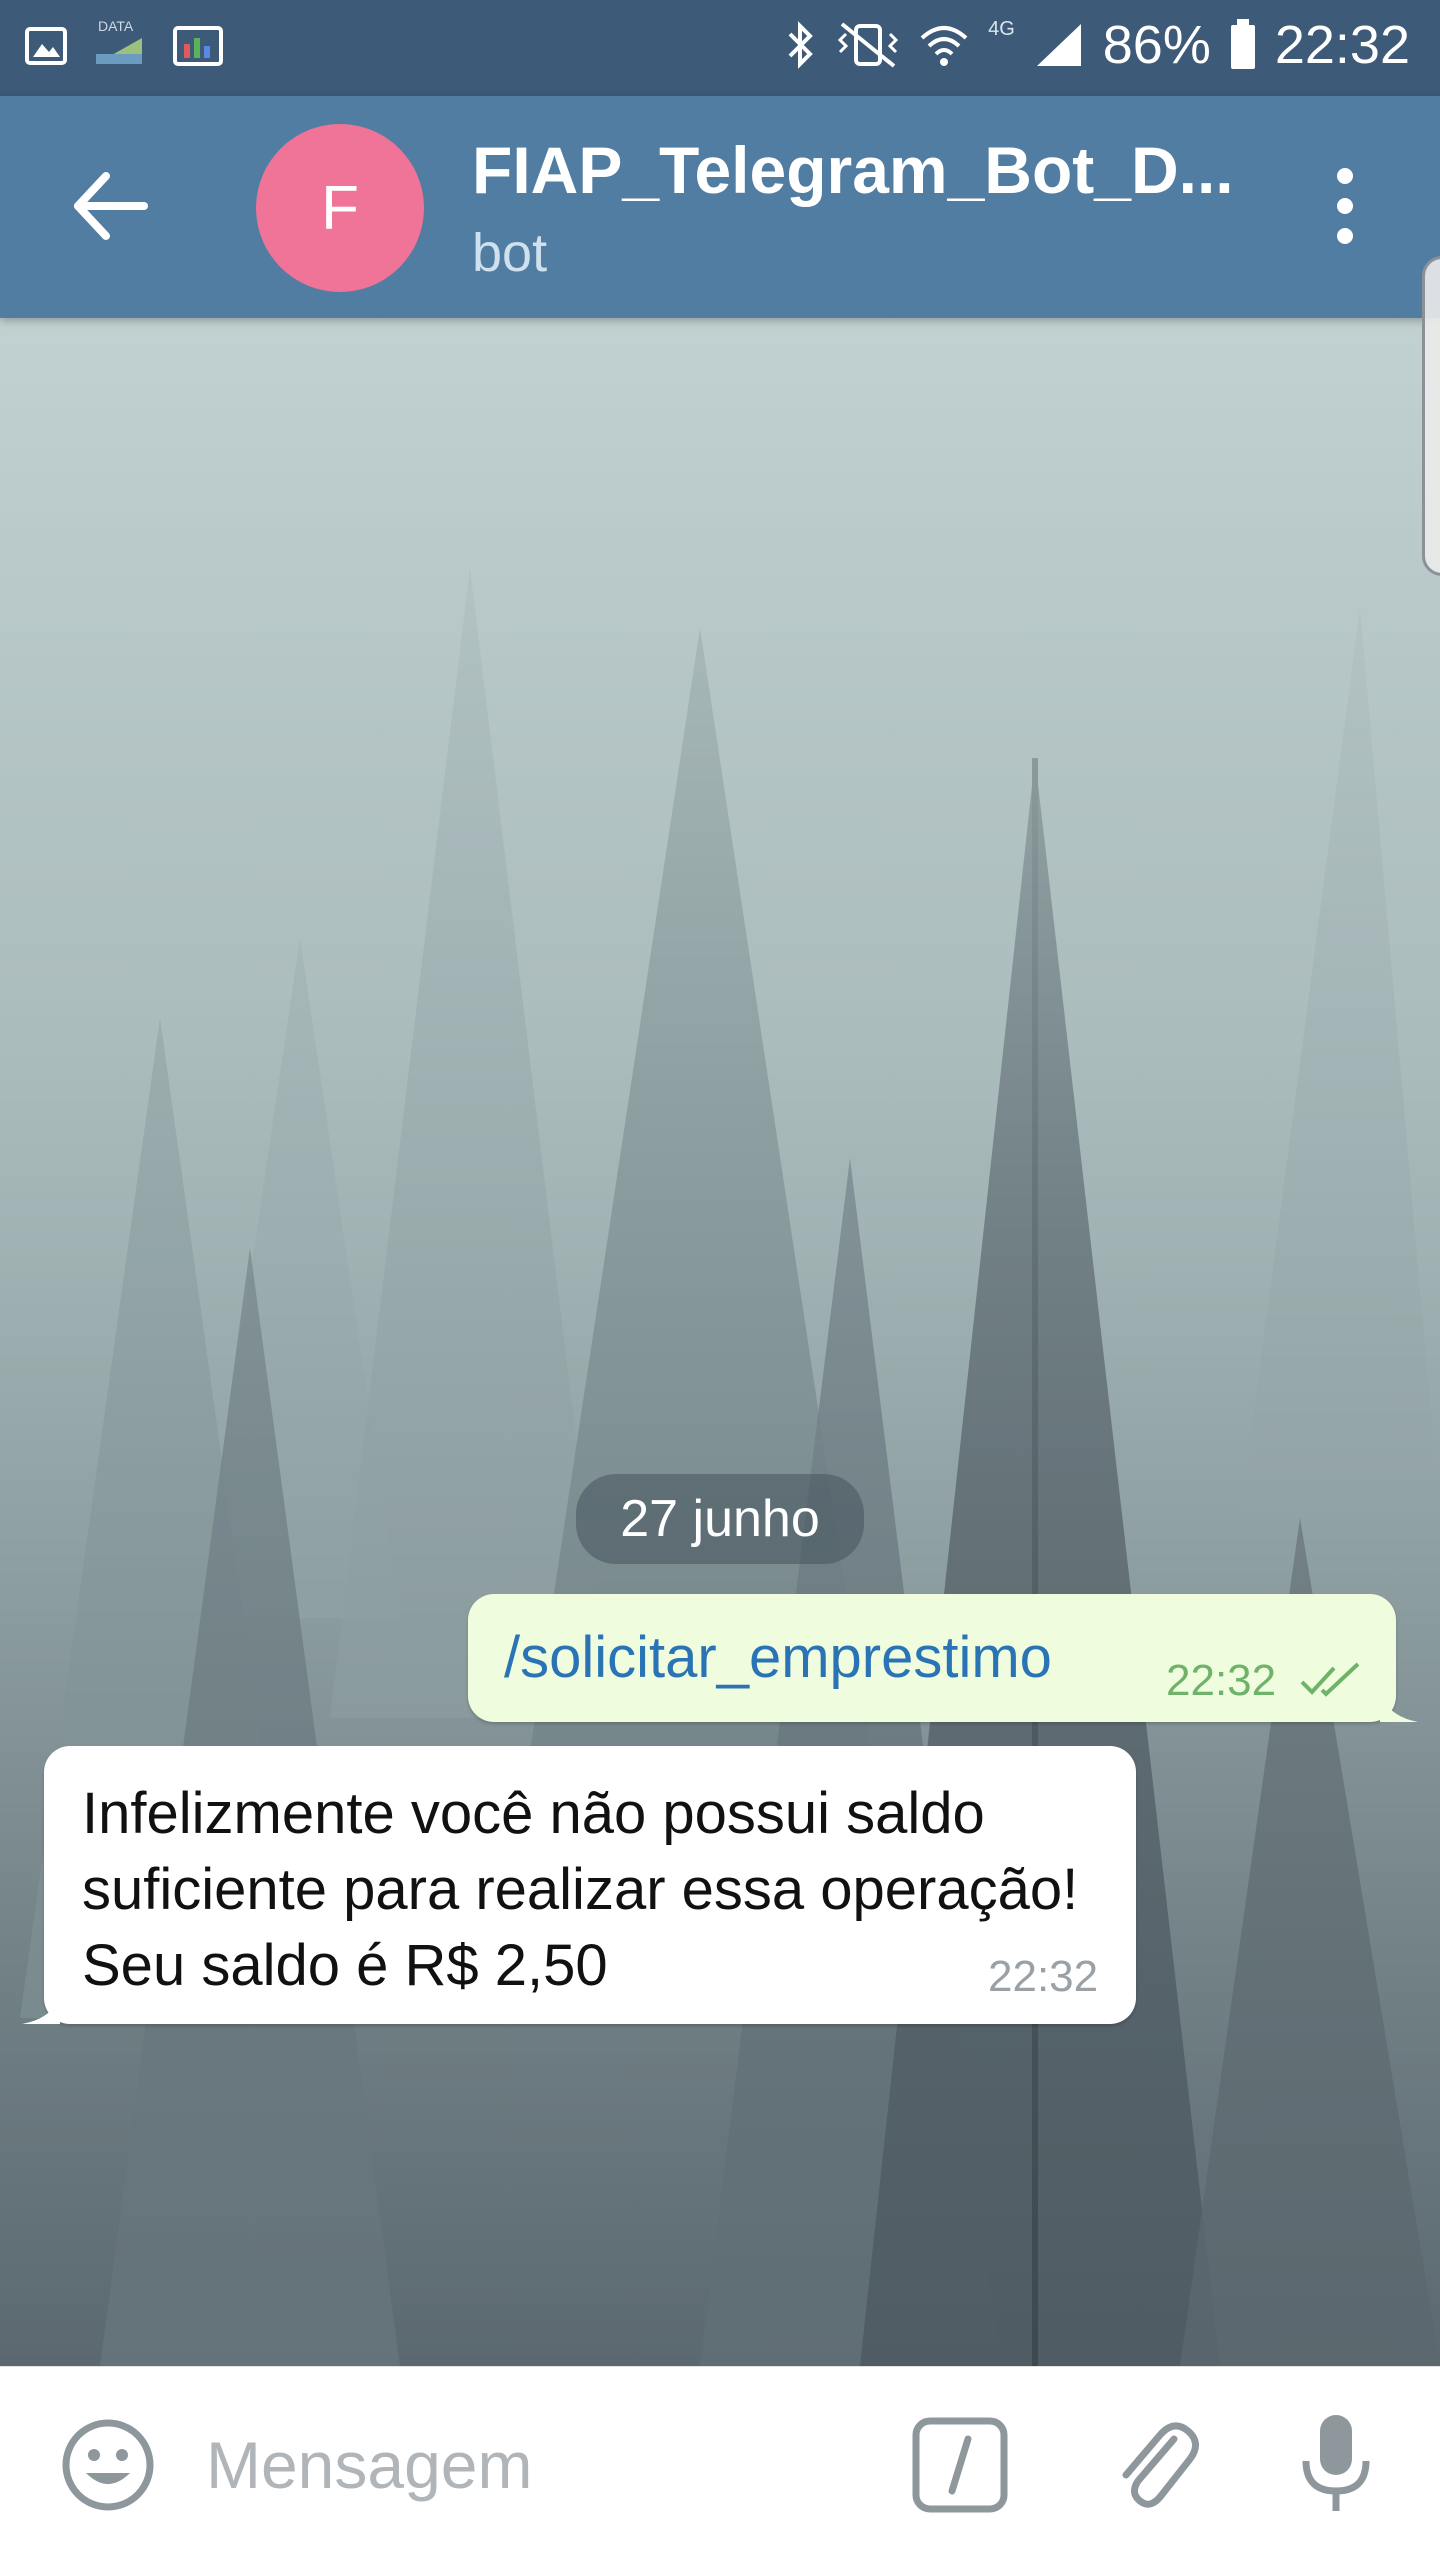  Describe the element at coordinates (1431, 416) in the screenshot. I see `fast-scroll-handle` at that location.